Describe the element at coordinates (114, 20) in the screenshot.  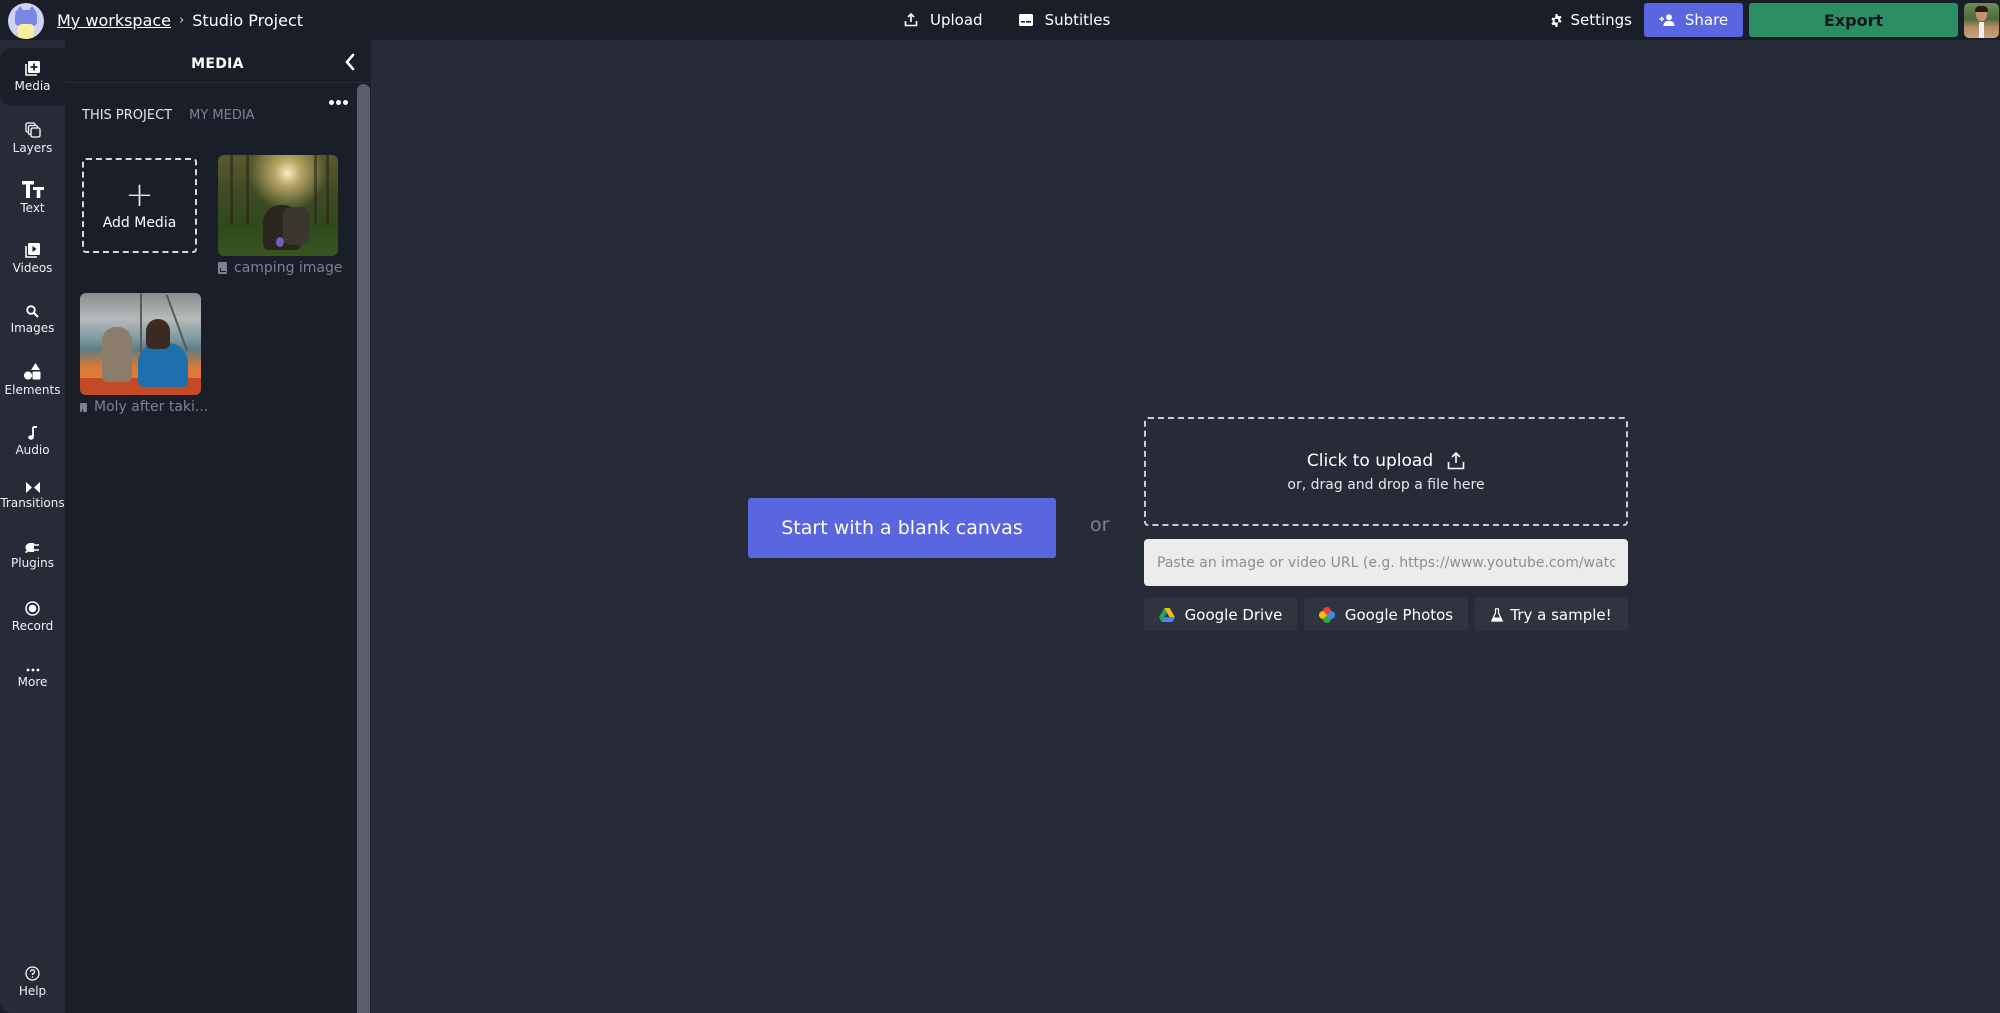
I see `workspace-link: My workspace` at that location.